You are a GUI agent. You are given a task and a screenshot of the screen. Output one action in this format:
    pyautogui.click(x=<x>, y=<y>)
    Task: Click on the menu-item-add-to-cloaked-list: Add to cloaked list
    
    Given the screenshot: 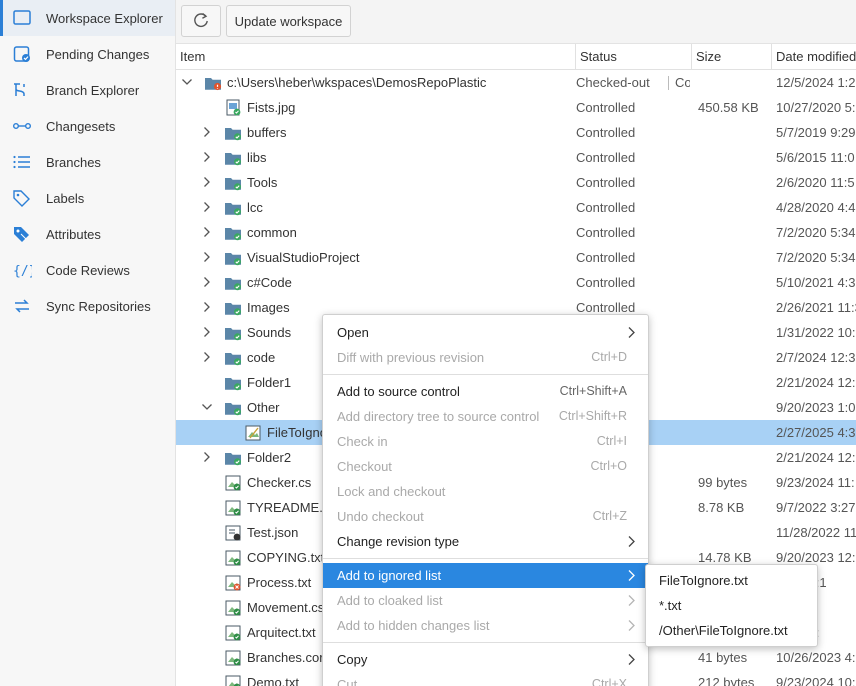 What is the action you would take?
    pyautogui.click(x=485, y=600)
    